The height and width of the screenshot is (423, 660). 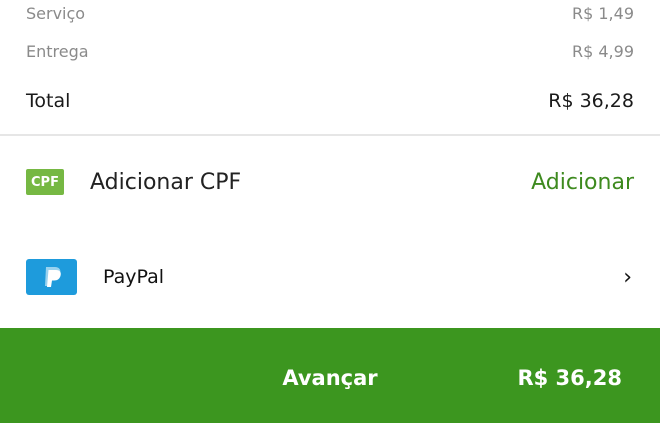 What do you see at coordinates (330, 101) in the screenshot?
I see `total-row: Total R$ 36,28` at bounding box center [330, 101].